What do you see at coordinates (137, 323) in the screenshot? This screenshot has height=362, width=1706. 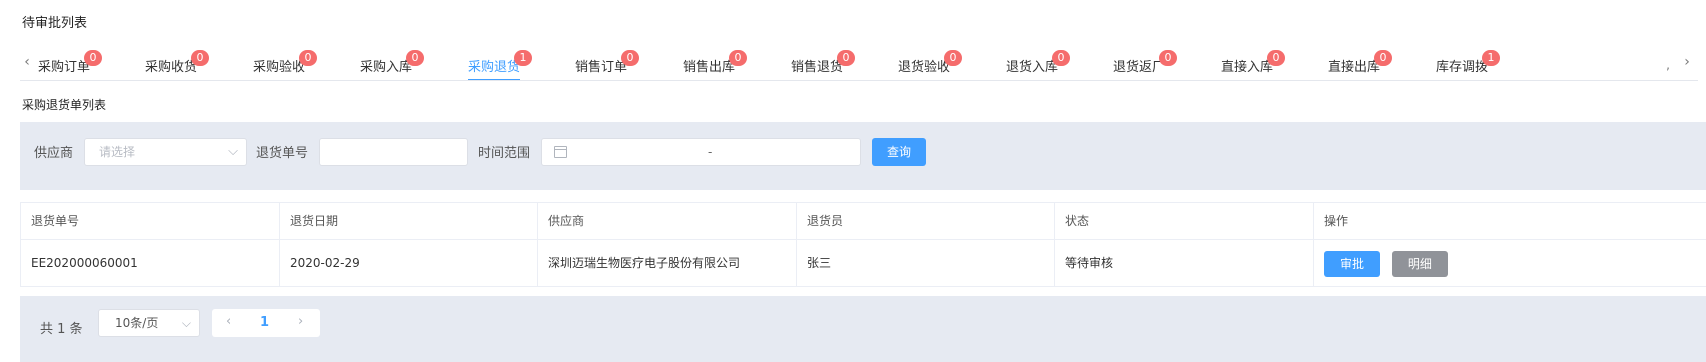 I see `page-size-value: 10条/页` at bounding box center [137, 323].